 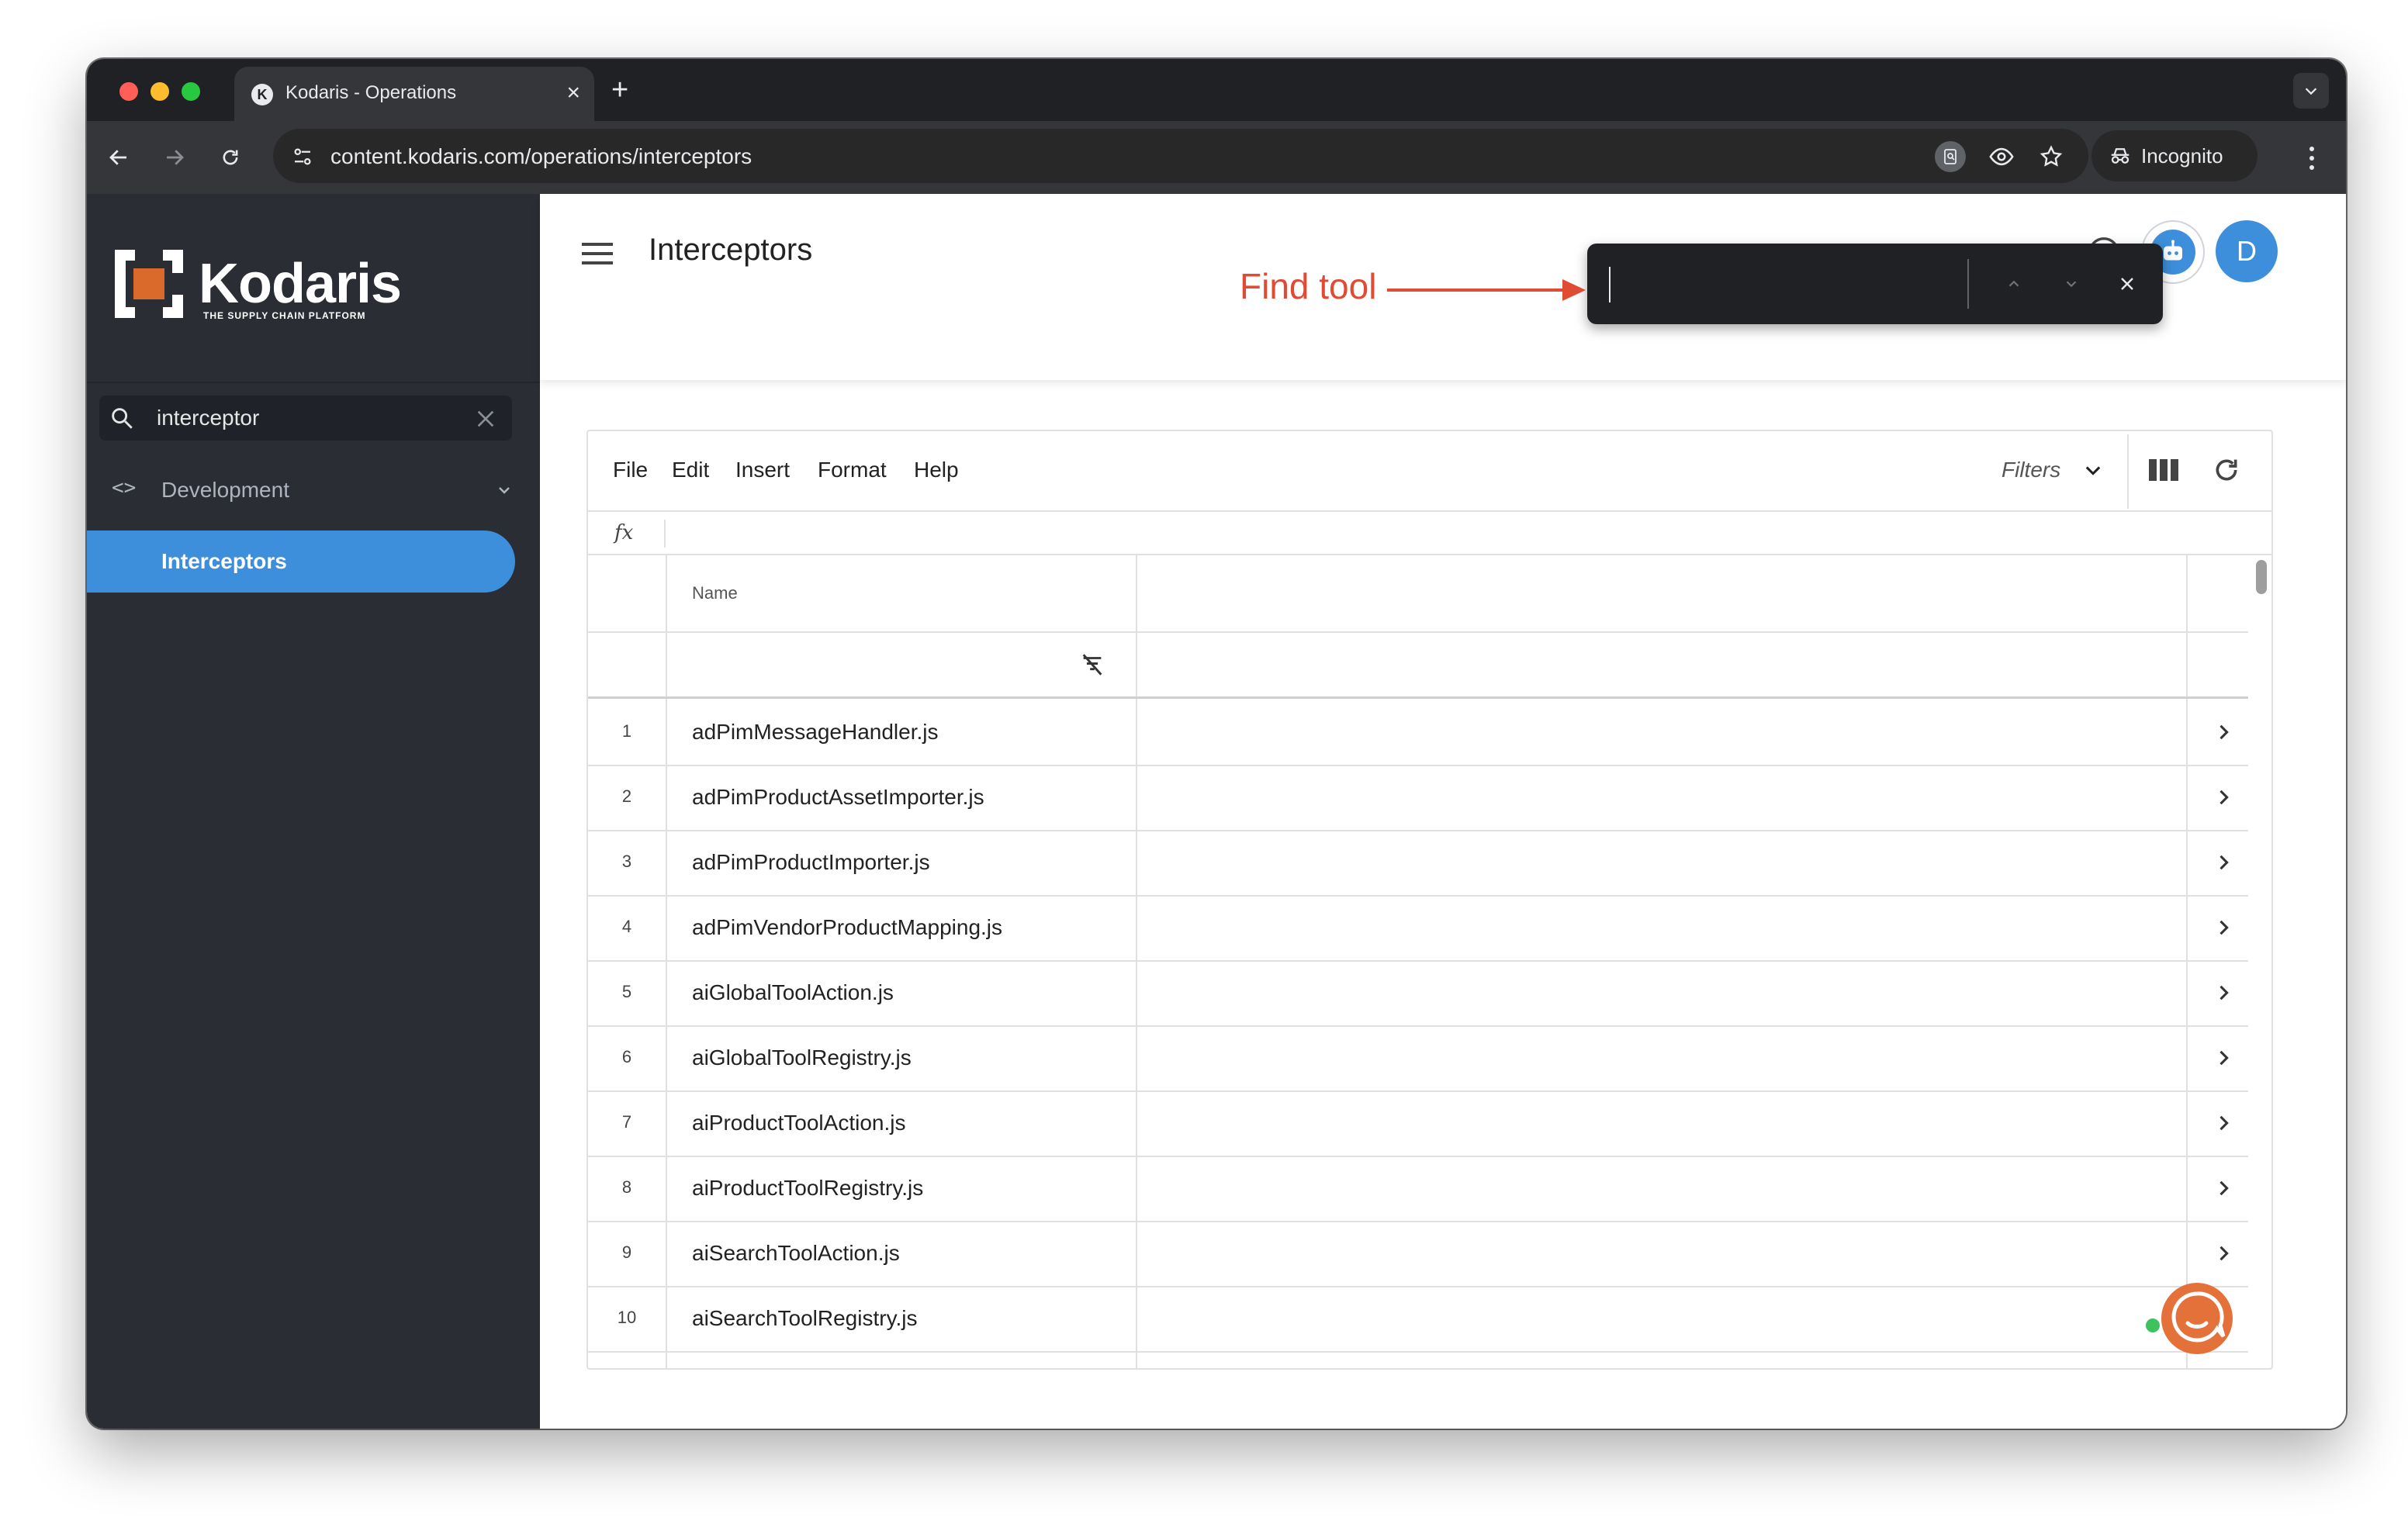 I want to click on sidebar-item-interceptors: Interceptors, so click(x=301, y=561).